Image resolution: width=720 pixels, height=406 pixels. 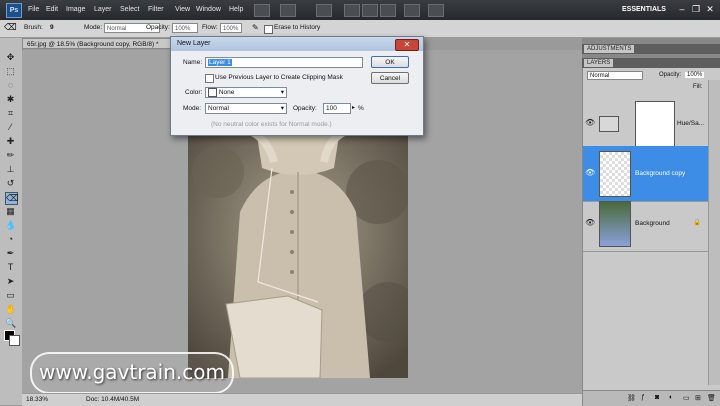 I want to click on brush-size: 9, so click(x=52, y=27).